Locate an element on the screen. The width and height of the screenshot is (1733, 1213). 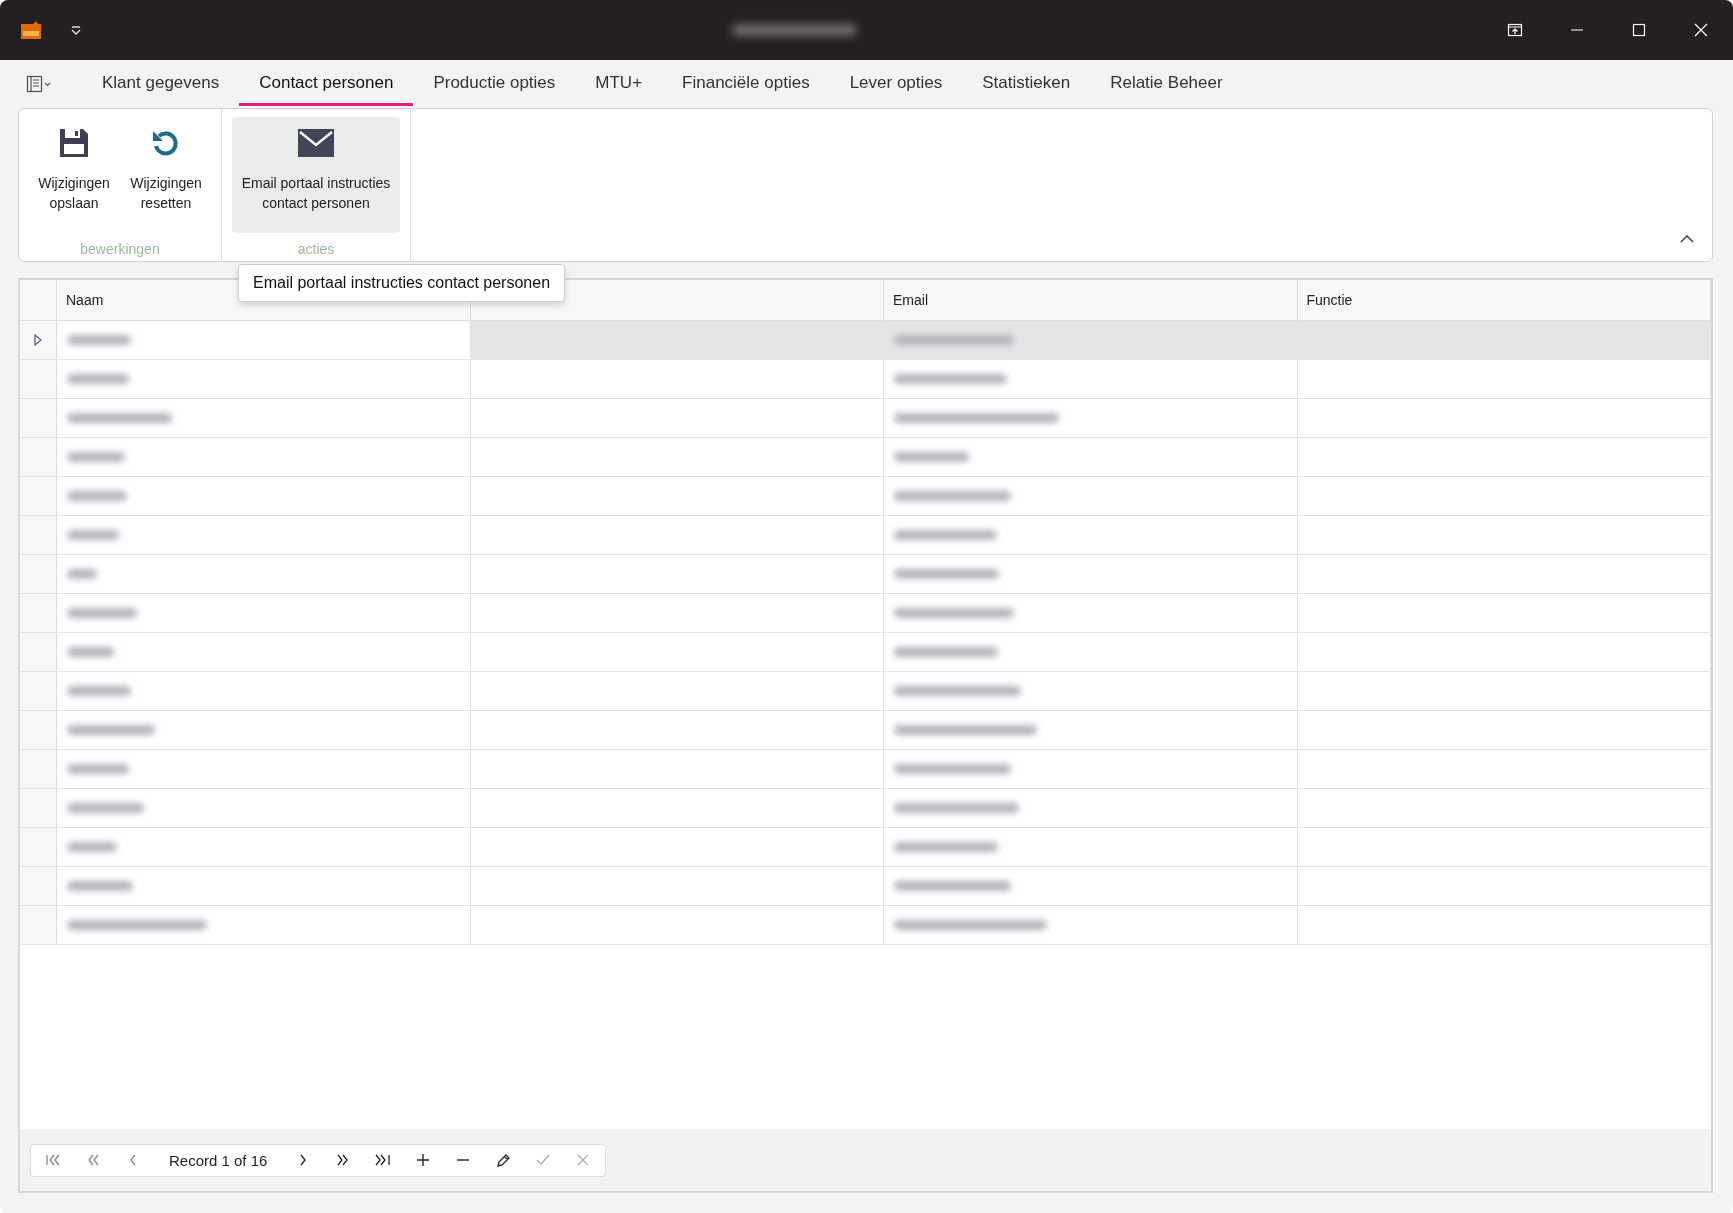
close-icon is located at coordinates (1701, 30).